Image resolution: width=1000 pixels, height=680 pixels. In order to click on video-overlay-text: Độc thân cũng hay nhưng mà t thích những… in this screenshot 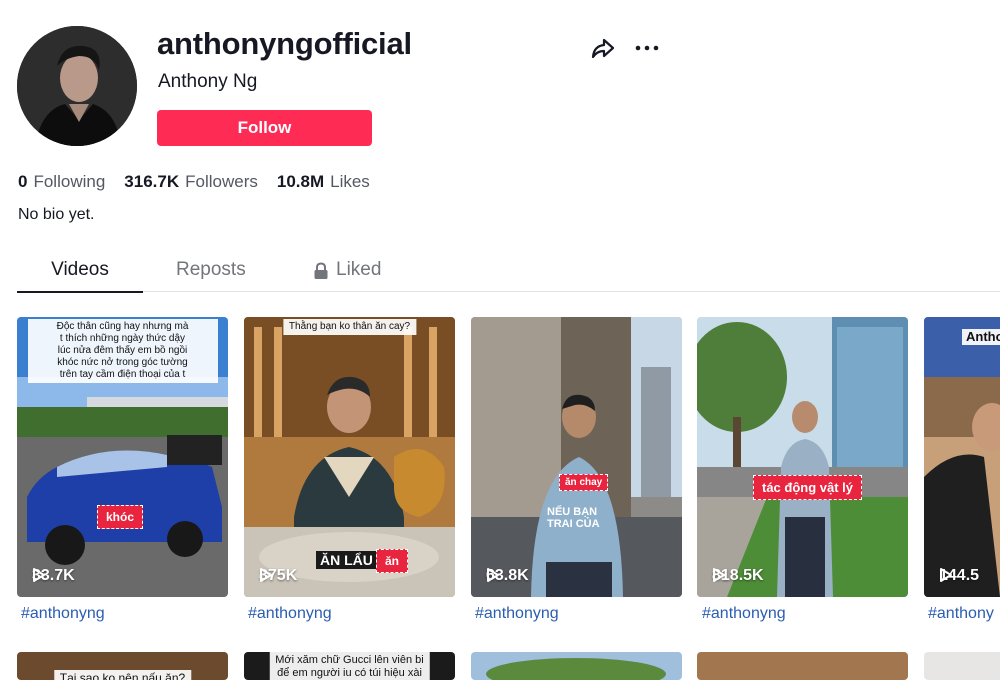, I will do `click(122, 351)`.